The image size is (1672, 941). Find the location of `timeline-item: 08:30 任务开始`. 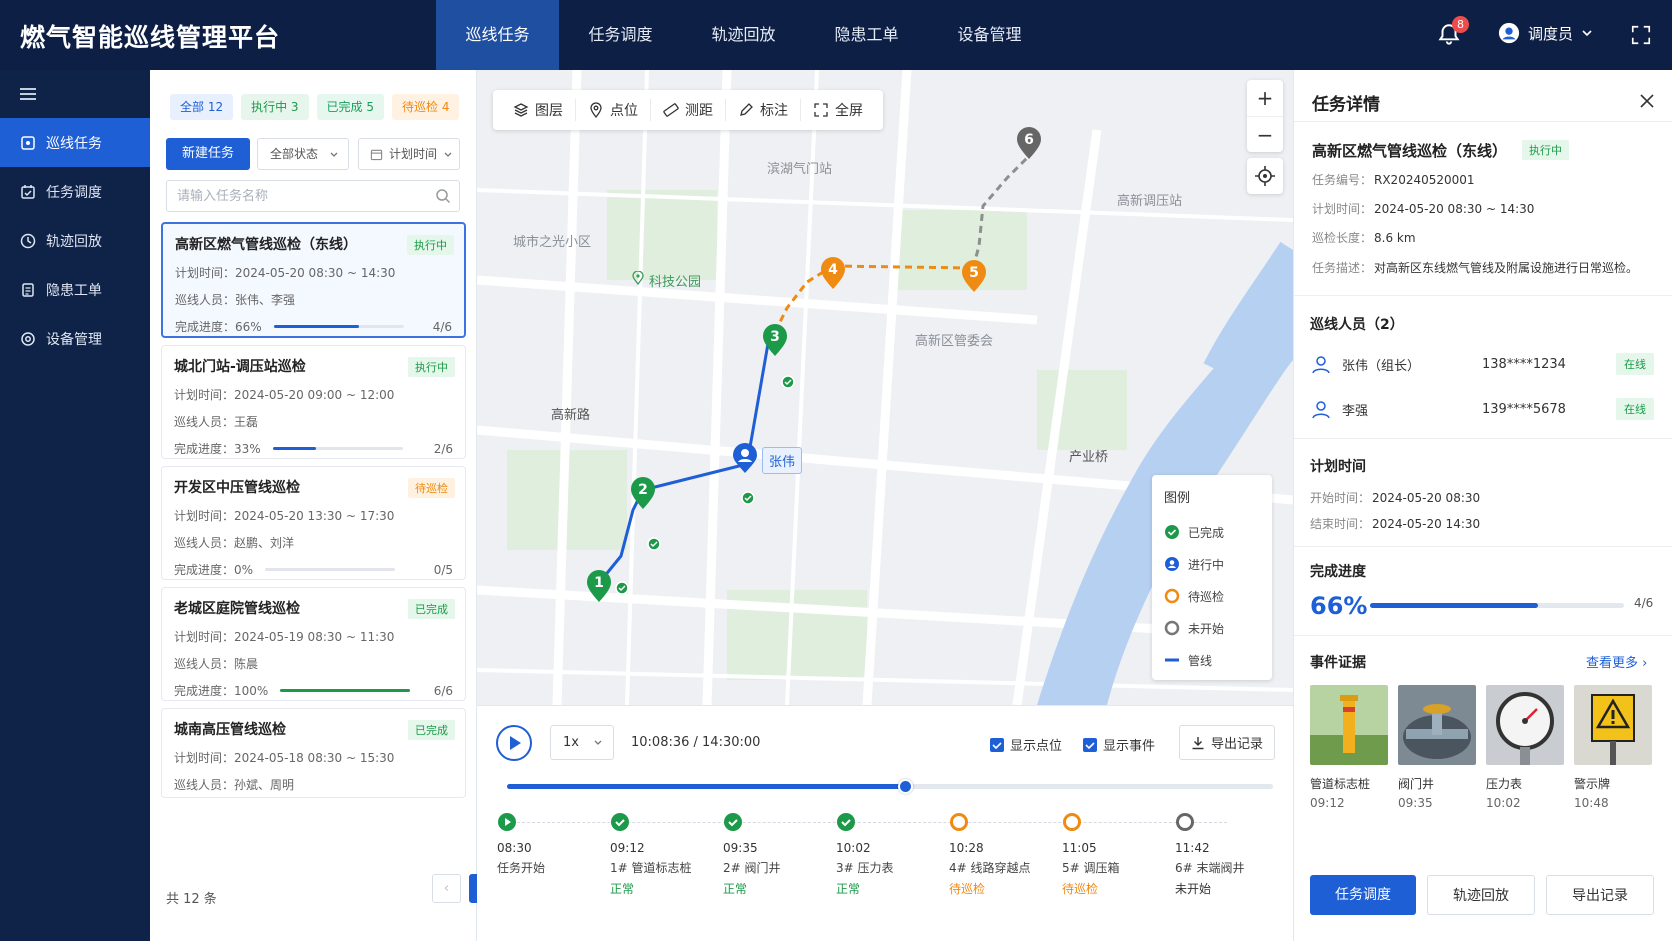

timeline-item: 08:30 任务开始 is located at coordinates (552, 846).